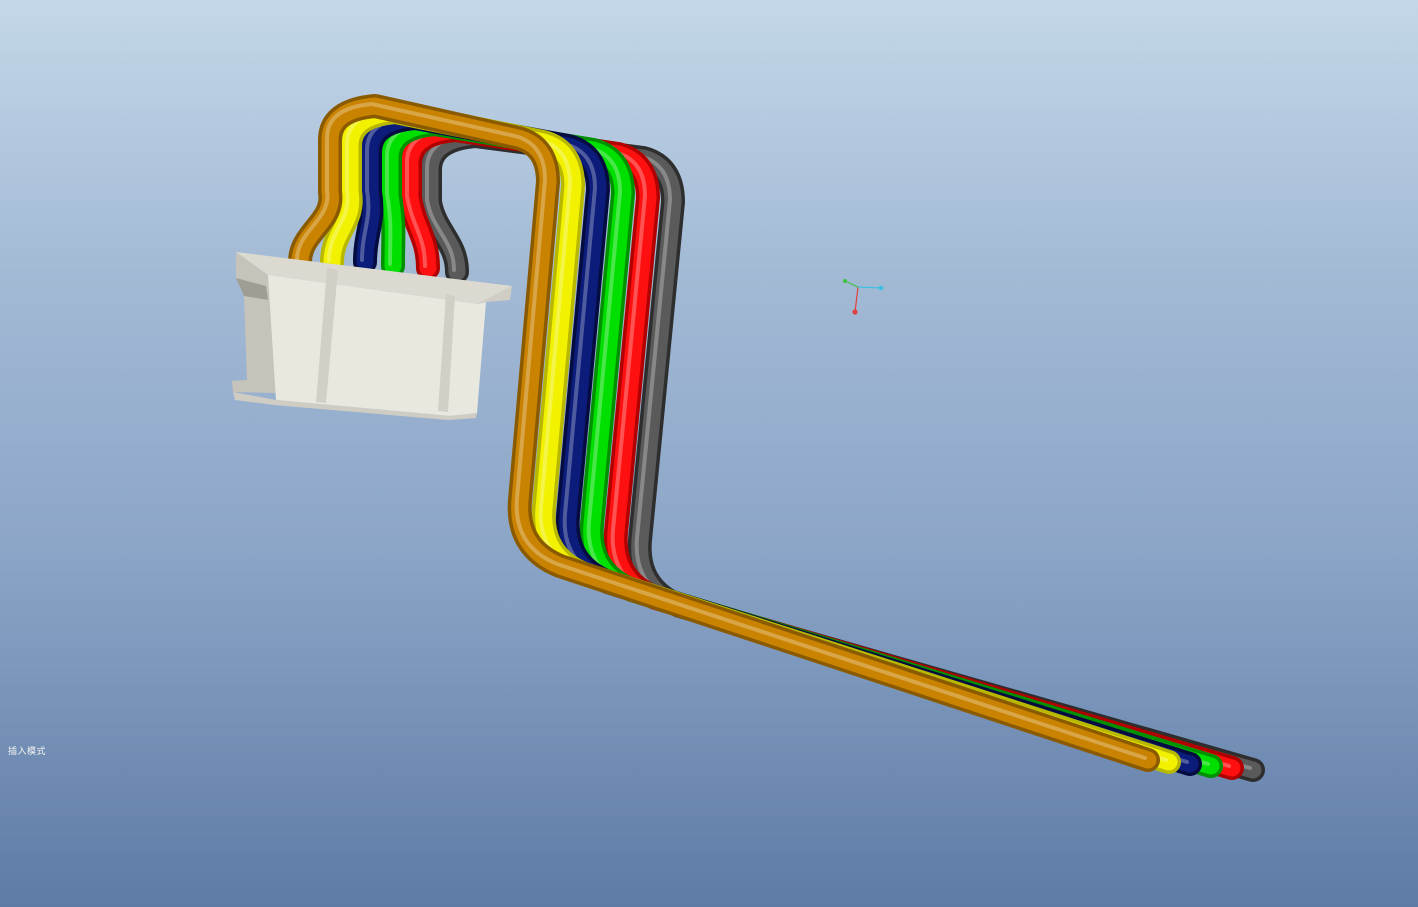  I want to click on coordinate-triad-icon, so click(863, 297).